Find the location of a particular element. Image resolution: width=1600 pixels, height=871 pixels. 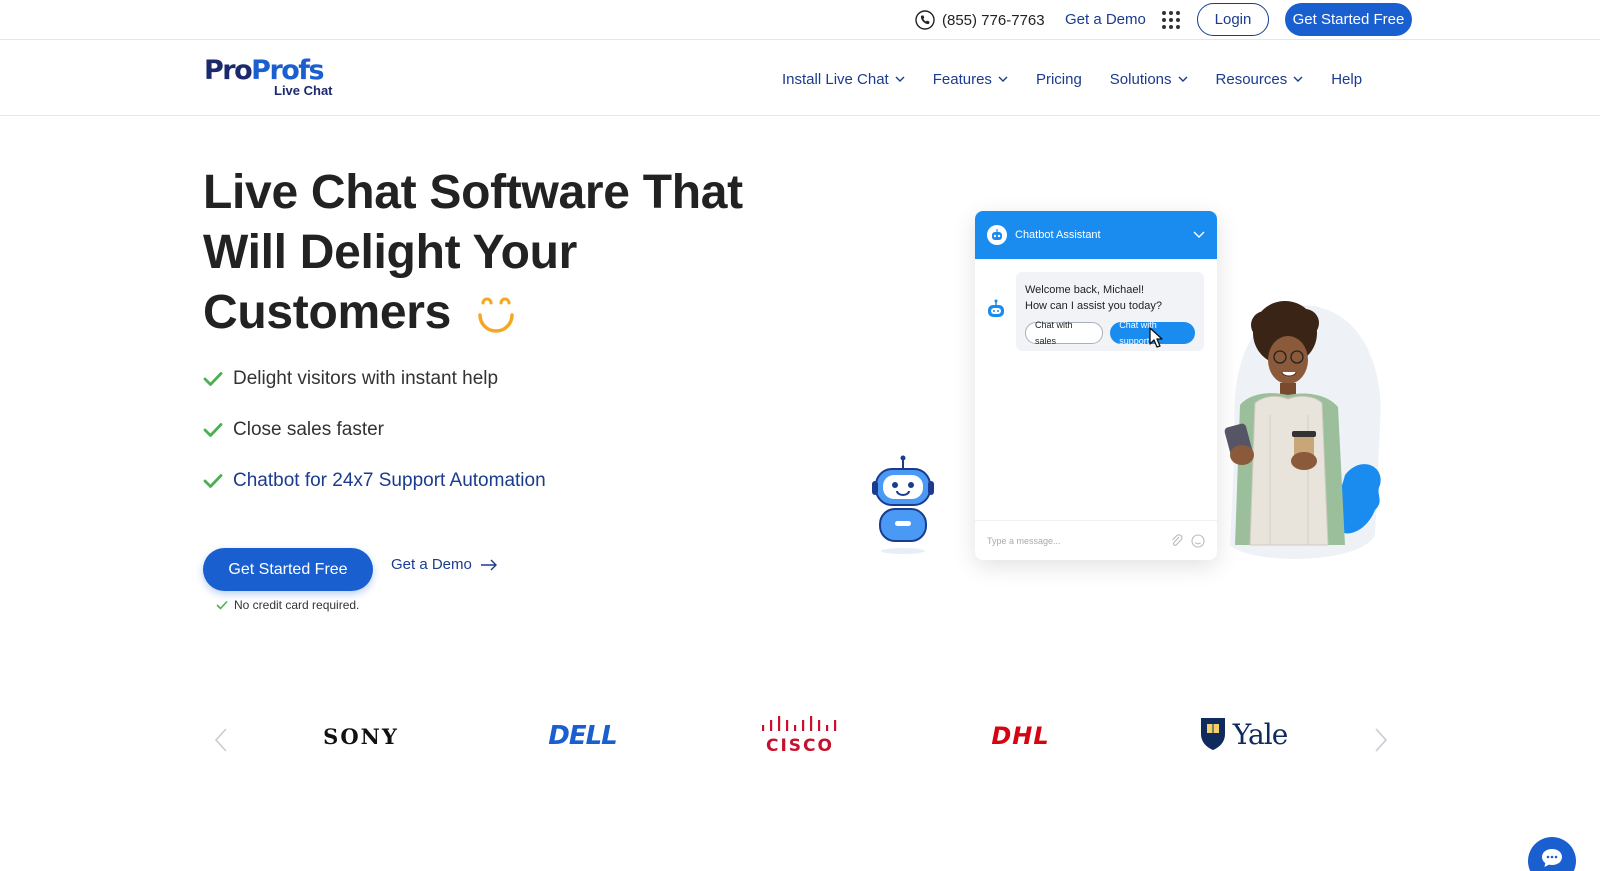

nav-install-live-chat: Install Live Chat is located at coordinates (843, 79).